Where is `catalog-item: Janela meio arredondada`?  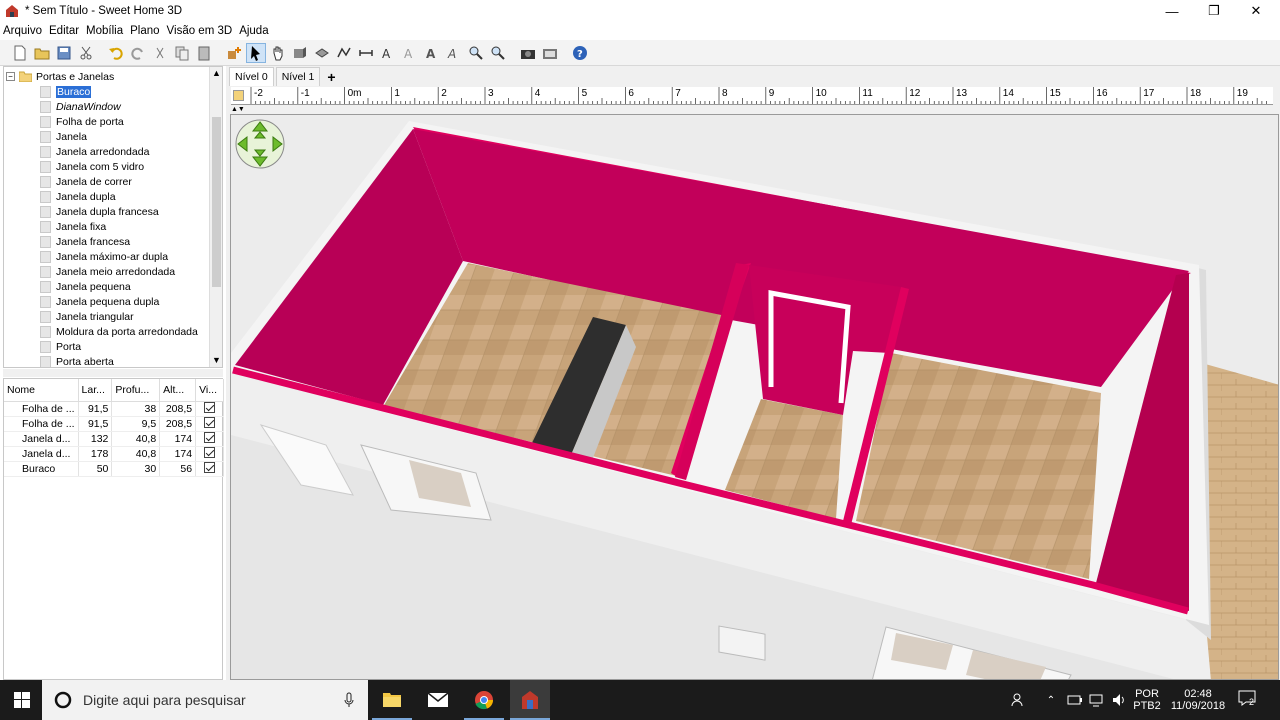
catalog-item: Janela meio arredondada is located at coordinates (107, 271).